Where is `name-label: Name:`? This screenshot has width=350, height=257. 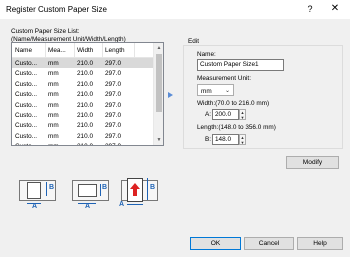
name-label: Name: is located at coordinates (206, 54).